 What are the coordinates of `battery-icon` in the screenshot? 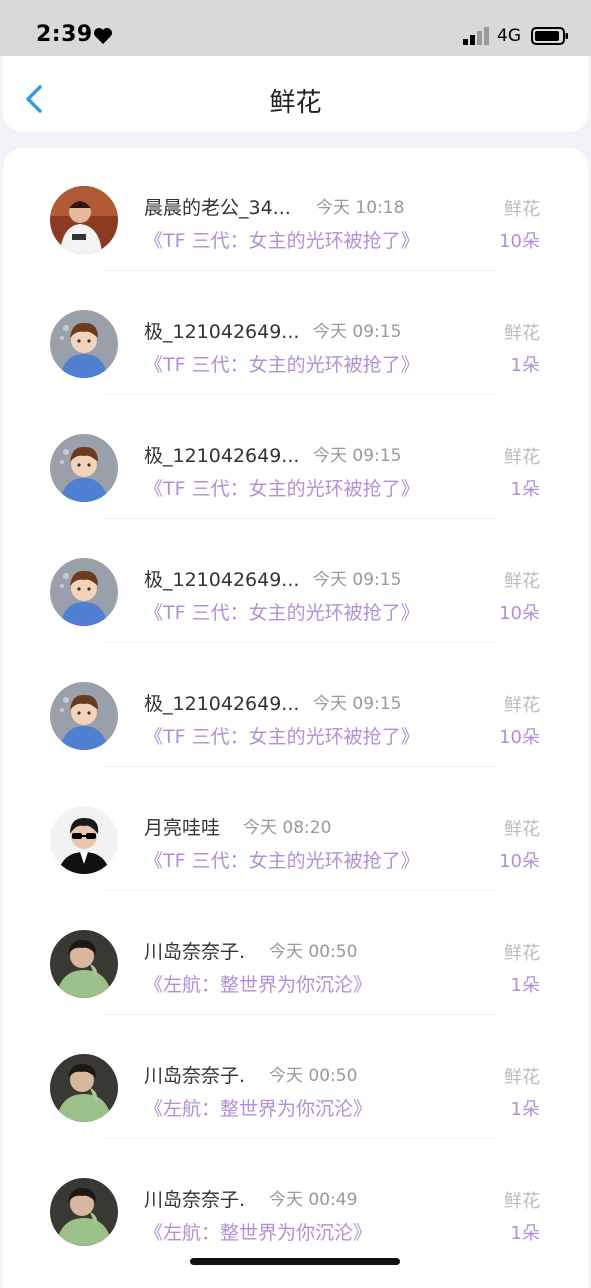 It's located at (549, 36).